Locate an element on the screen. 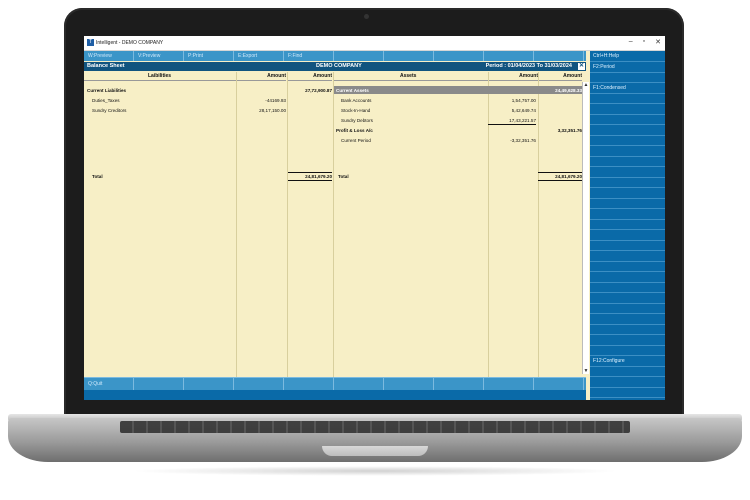  status-strip is located at coordinates (335, 395).